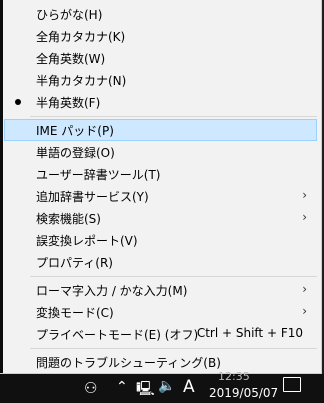  I want to click on network-icon: 🖳, so click(145, 390).